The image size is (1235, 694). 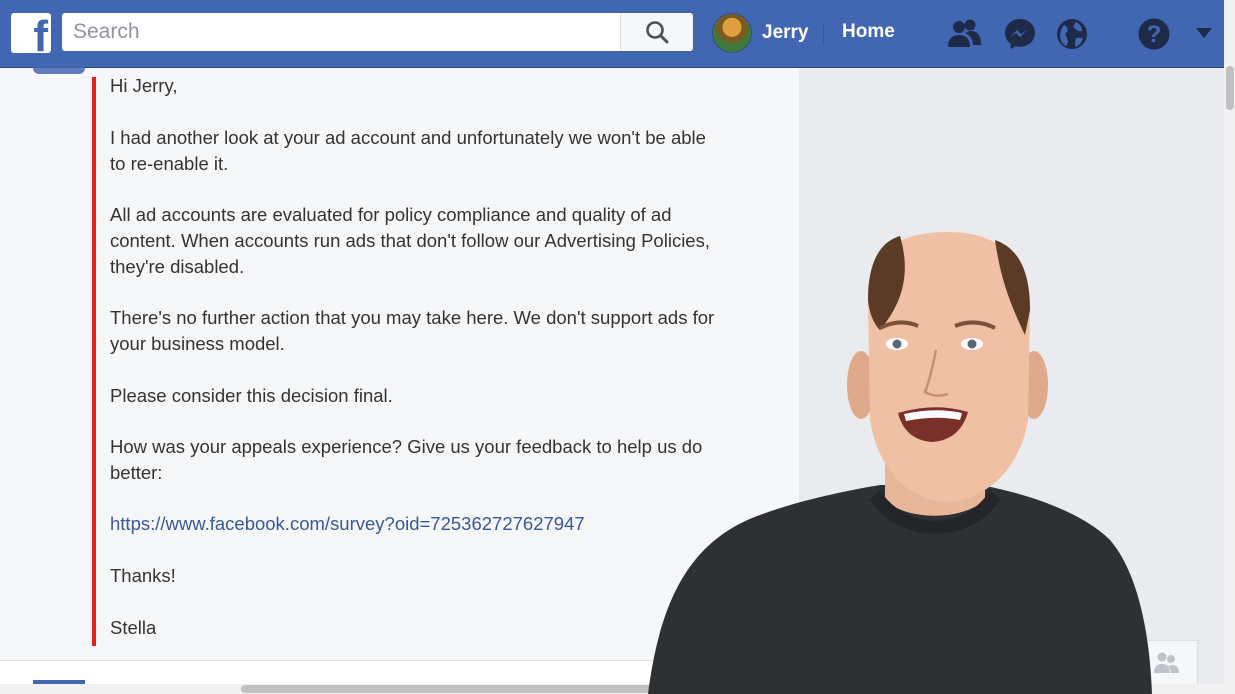 What do you see at coordinates (40, 33) in the screenshot?
I see `logo-letter: f` at bounding box center [40, 33].